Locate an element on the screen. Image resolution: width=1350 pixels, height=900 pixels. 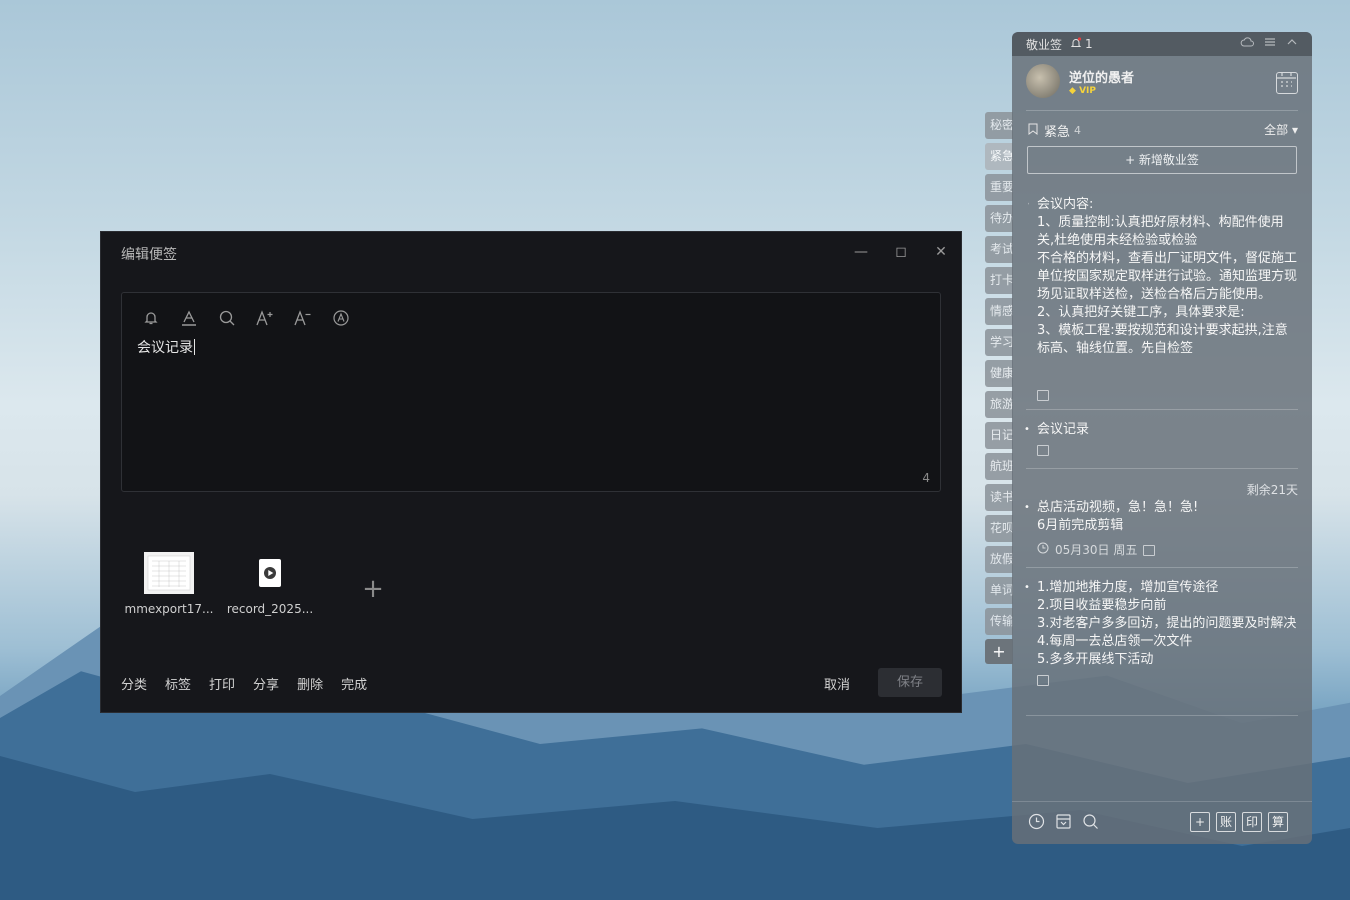
tab-urgent: 紧急 is located at coordinates (999, 156).